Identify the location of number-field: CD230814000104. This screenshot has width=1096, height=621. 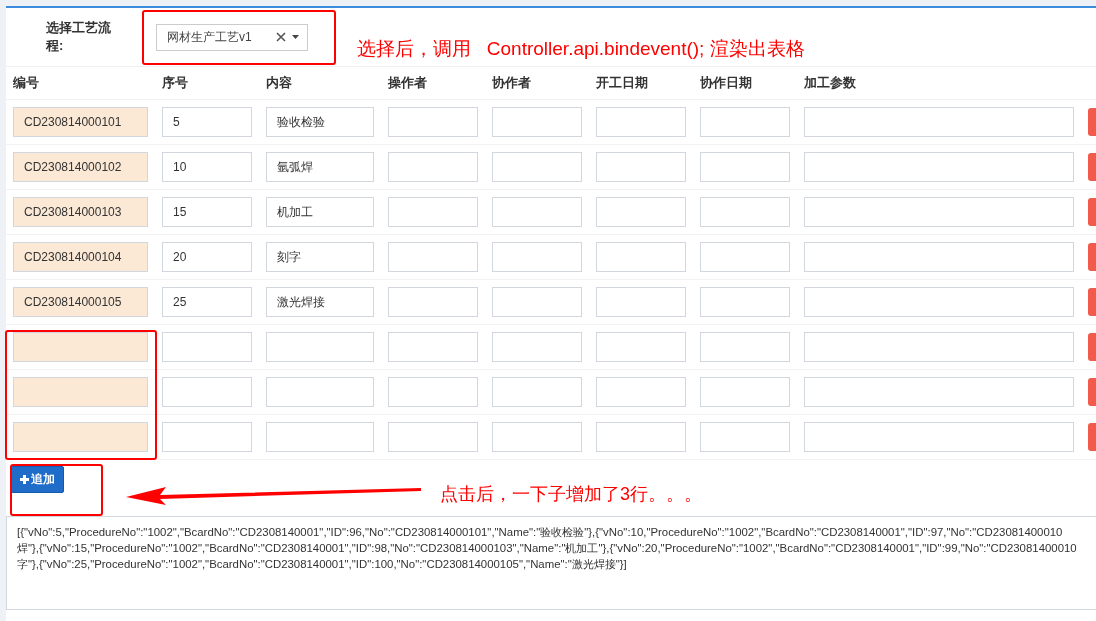
(80, 257).